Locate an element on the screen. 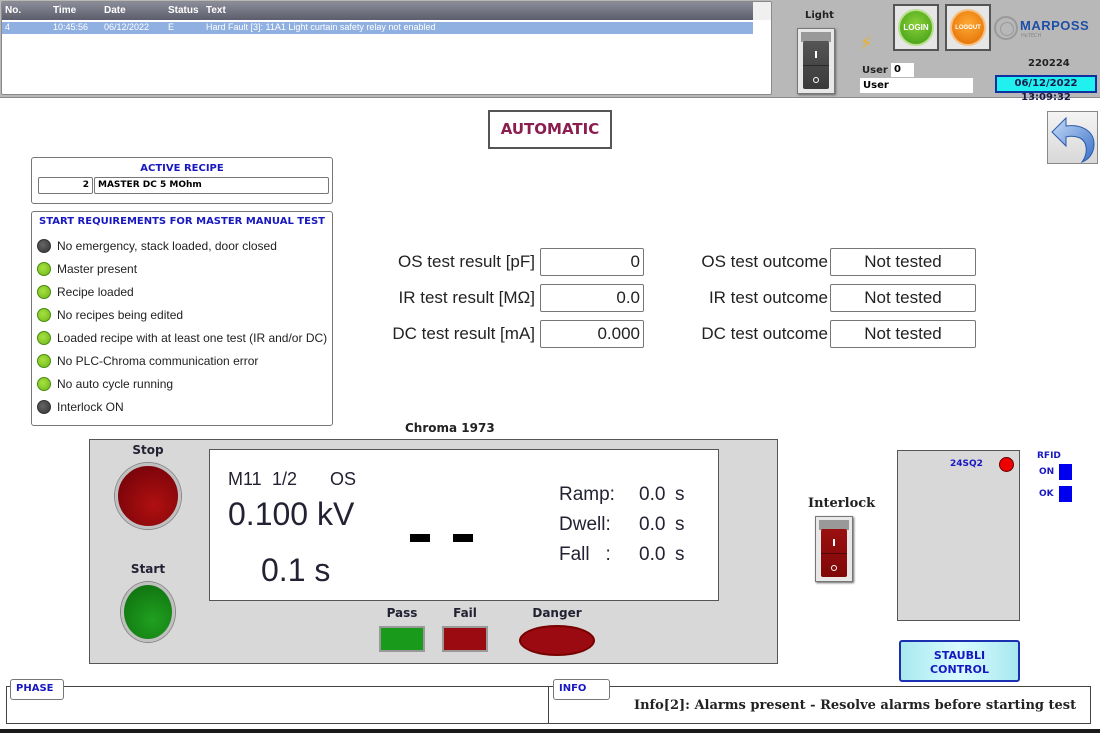 This screenshot has width=1100, height=733. active-recipe-panel: ACTIVE RECIPE 2 MASTER DC 5 MOhm is located at coordinates (182, 180).